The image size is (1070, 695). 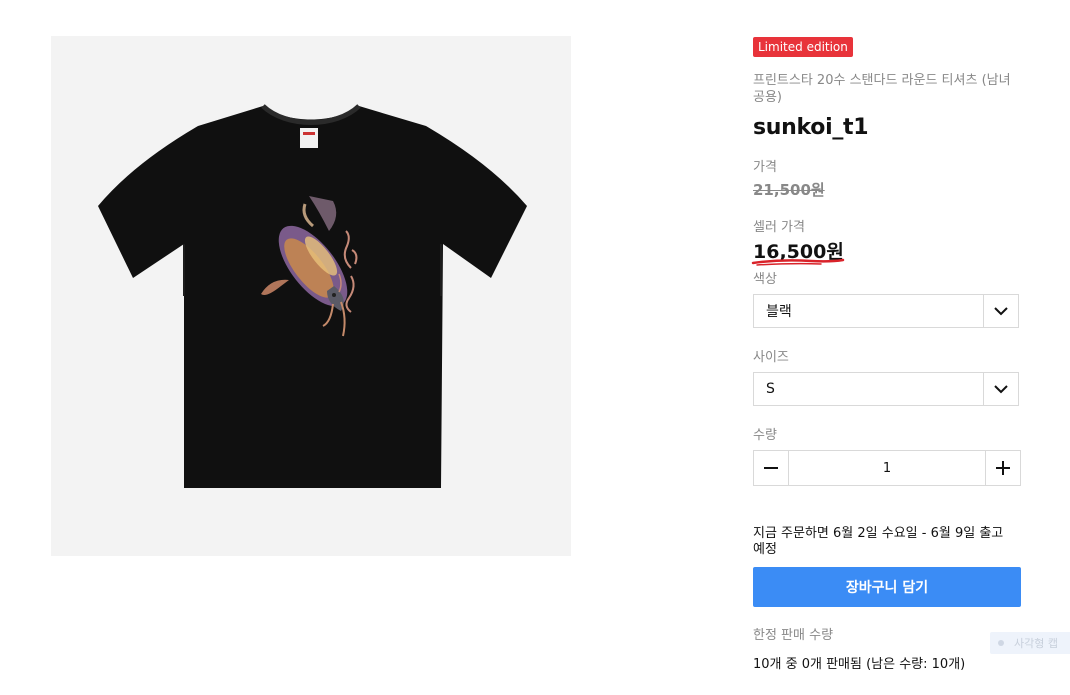 I want to click on color-select-value: 블랙, so click(x=779, y=312).